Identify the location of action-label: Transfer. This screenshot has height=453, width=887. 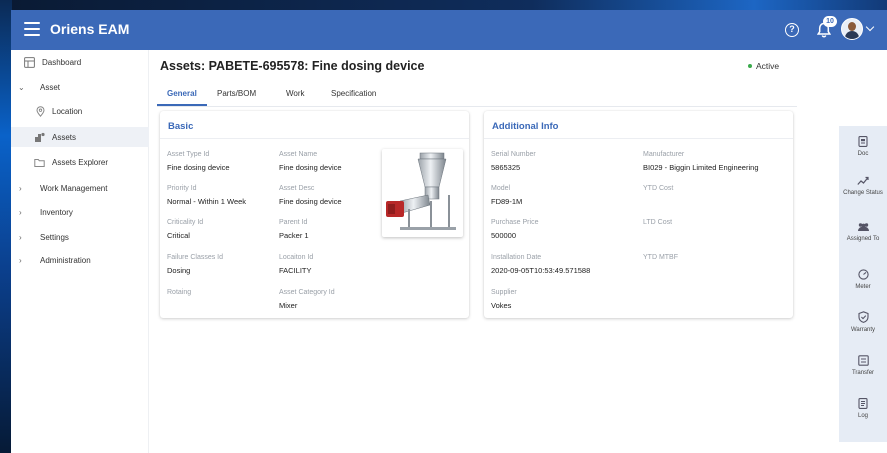
(863, 373).